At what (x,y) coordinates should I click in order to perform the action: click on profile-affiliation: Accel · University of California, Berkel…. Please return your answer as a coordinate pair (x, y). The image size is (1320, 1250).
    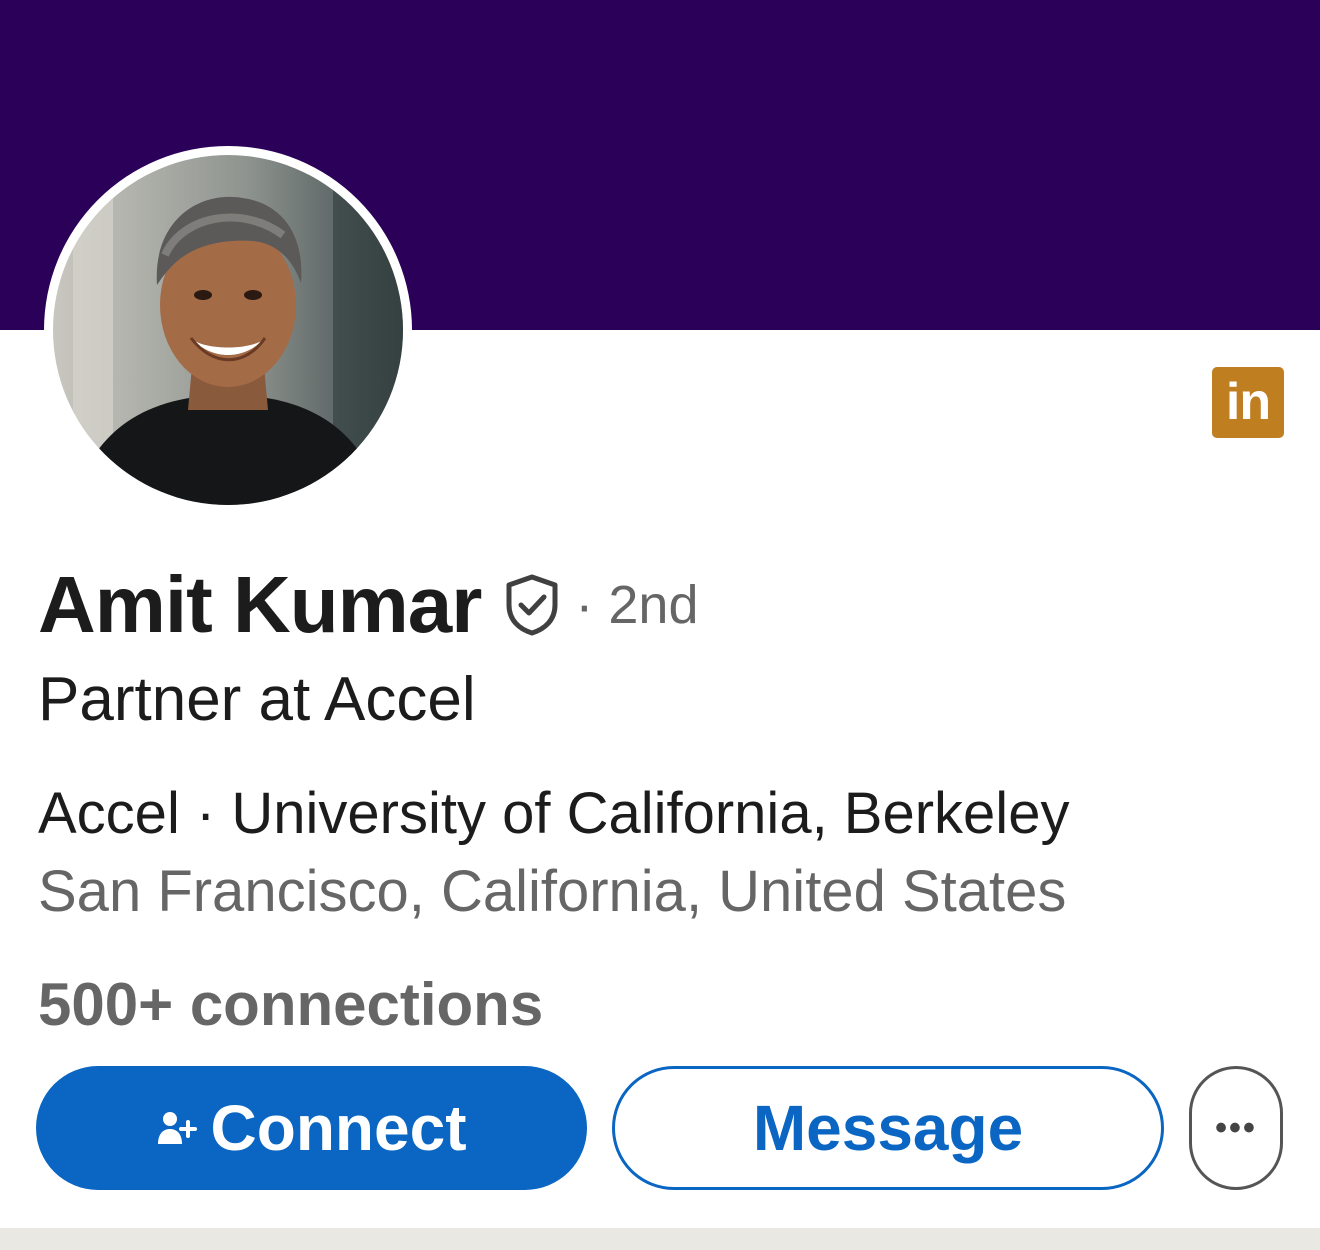
    Looking at the image, I should click on (553, 813).